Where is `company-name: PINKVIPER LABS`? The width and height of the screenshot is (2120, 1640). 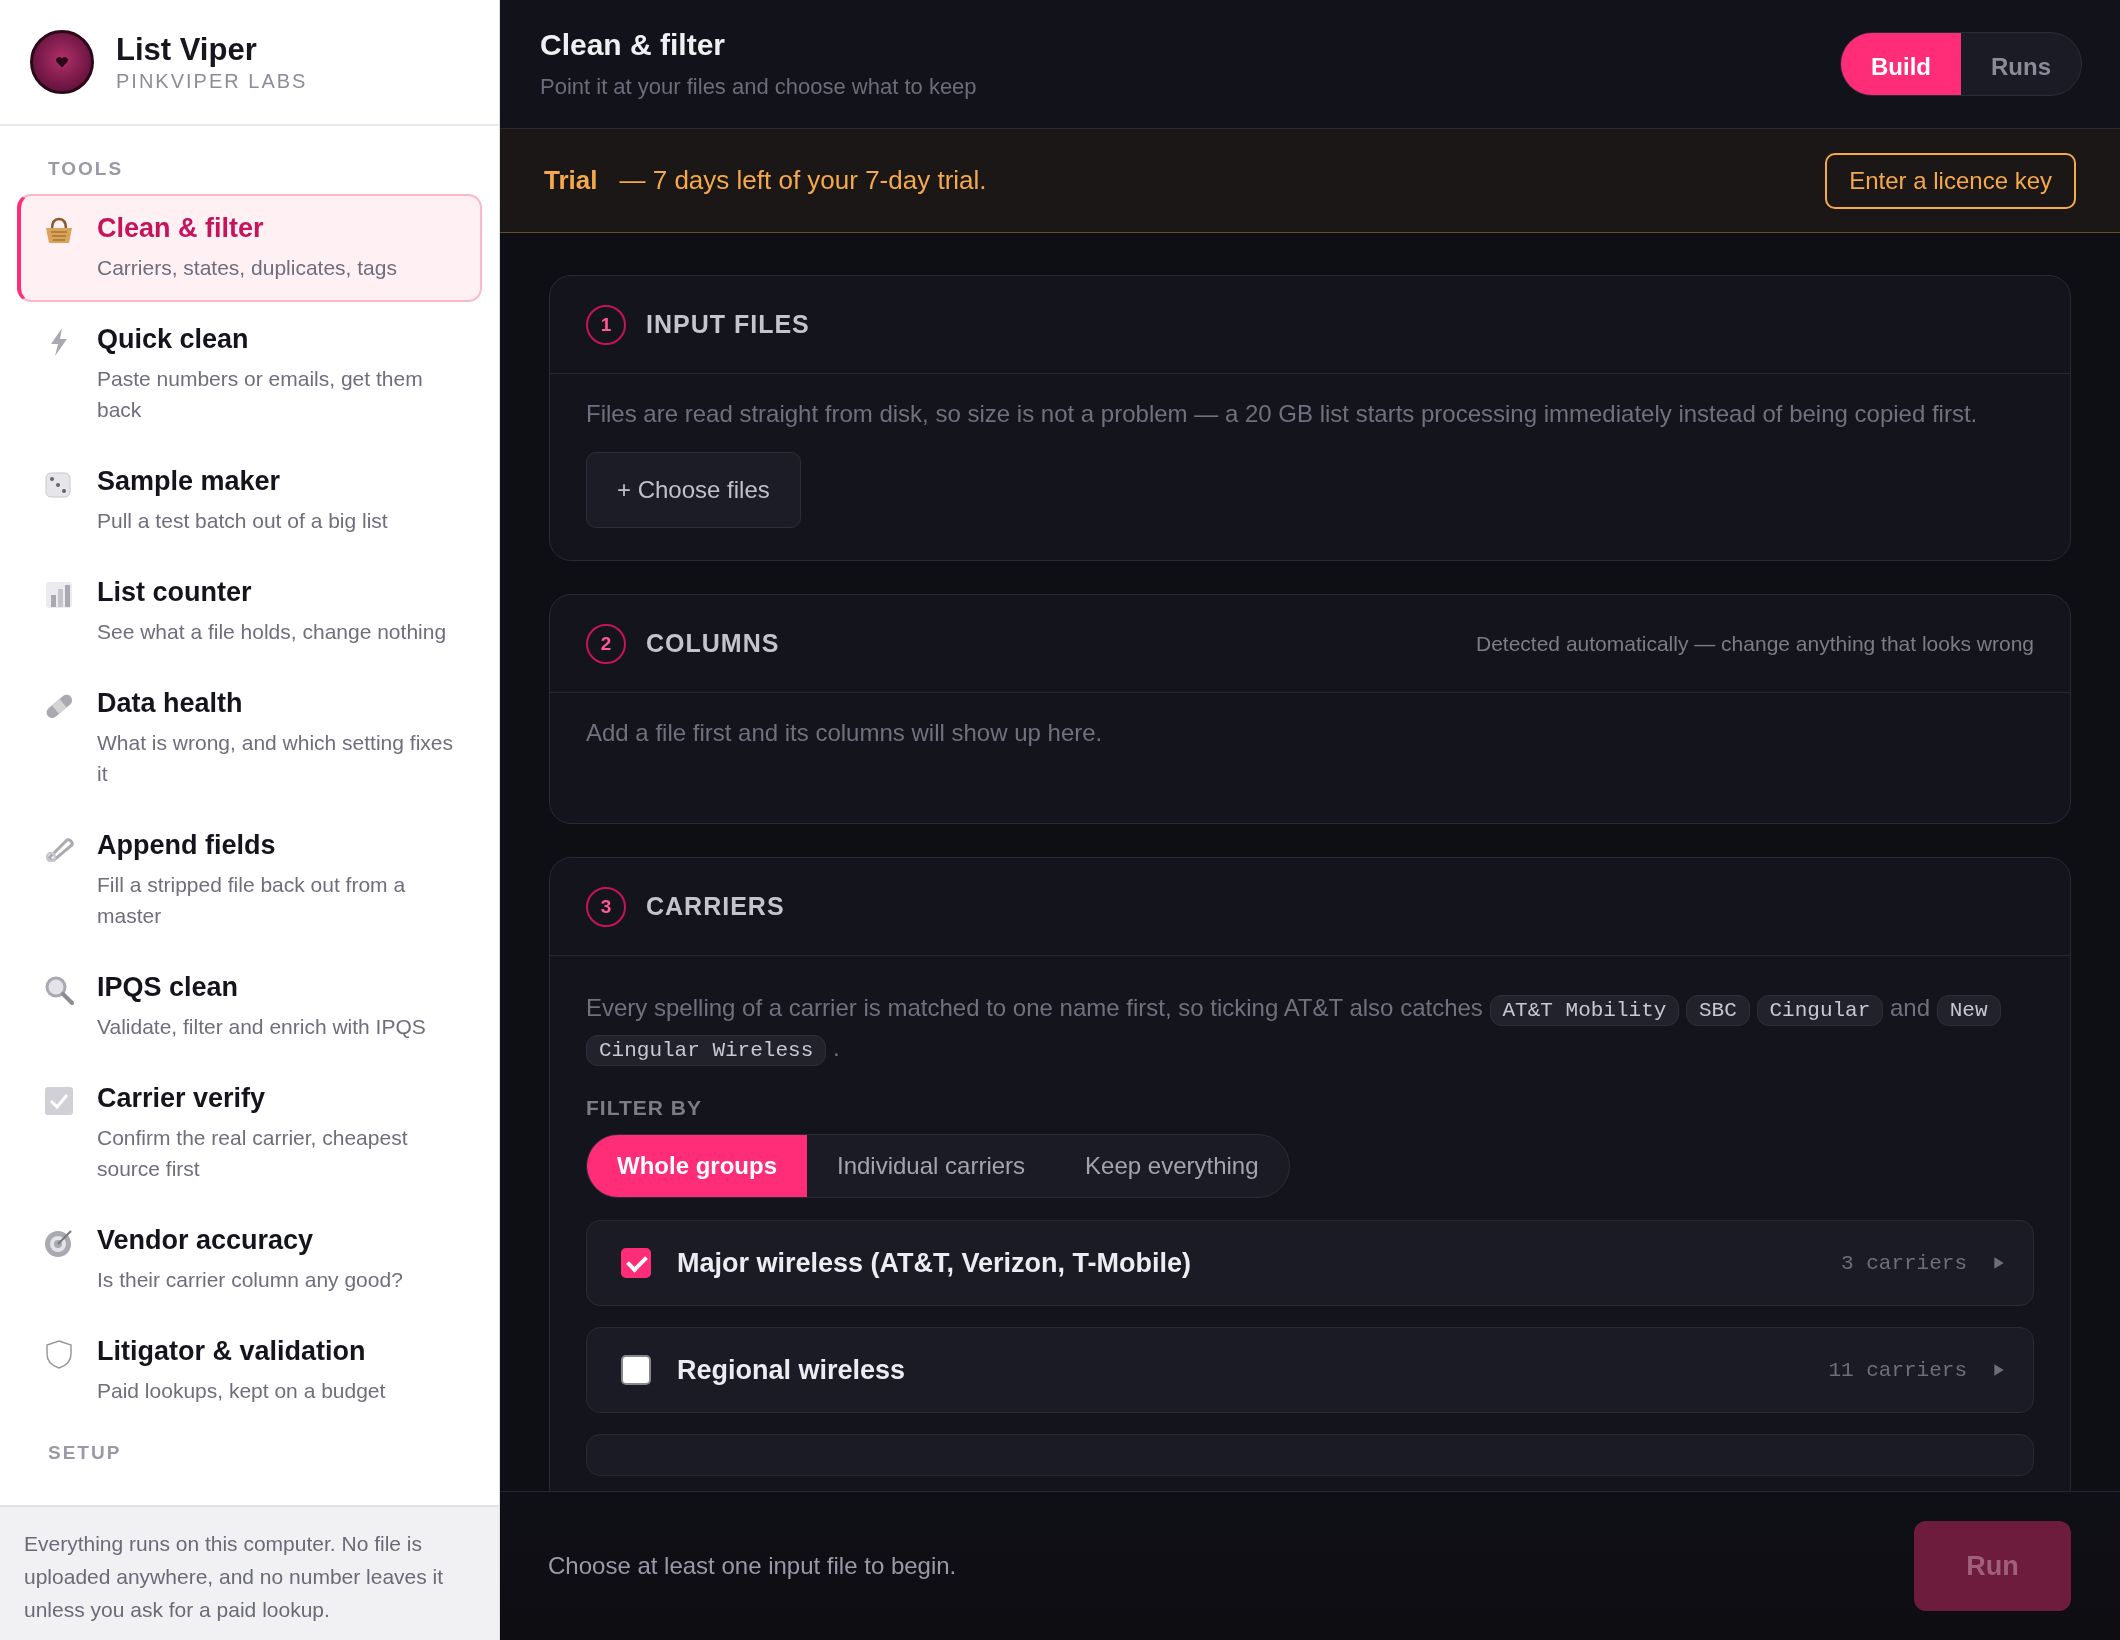
company-name: PINKVIPER LABS is located at coordinates (212, 81).